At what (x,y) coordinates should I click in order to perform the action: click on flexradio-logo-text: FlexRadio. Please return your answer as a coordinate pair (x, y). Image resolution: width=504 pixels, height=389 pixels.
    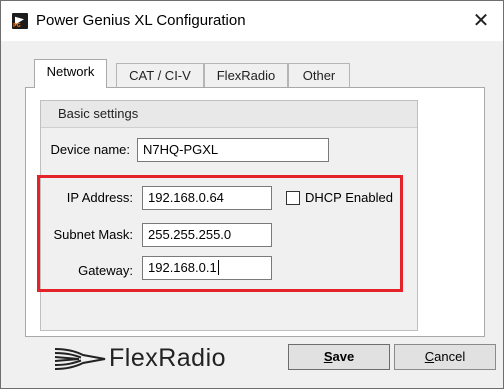
    Looking at the image, I should click on (168, 358).